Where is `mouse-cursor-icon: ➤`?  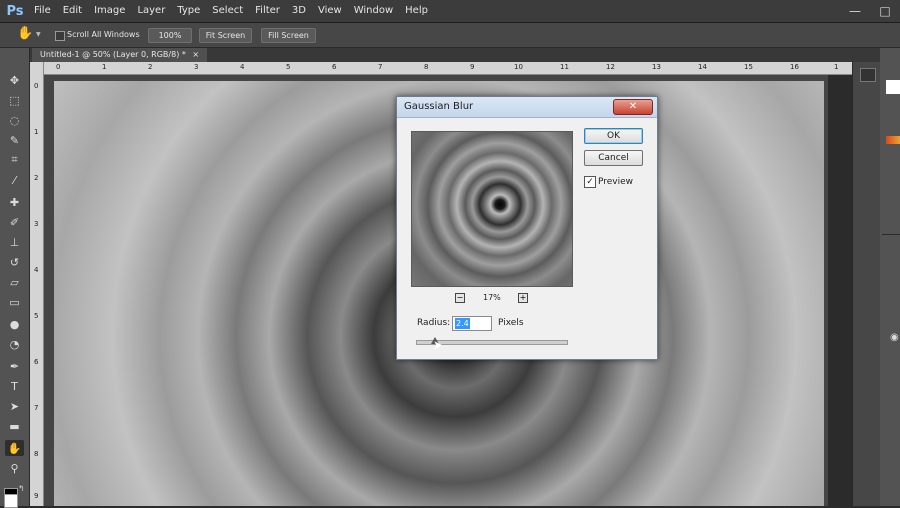 mouse-cursor-icon: ➤ is located at coordinates (438, 345).